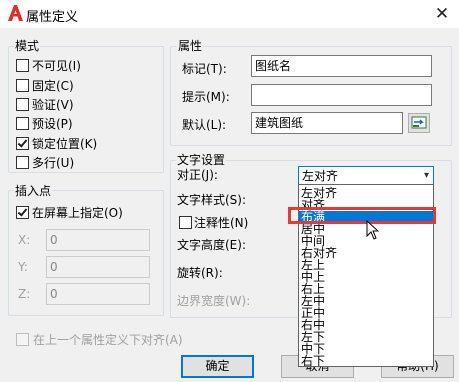 Image resolution: width=459 pixels, height=382 pixels. Describe the element at coordinates (108, 340) in the screenshot. I see `align-below-label: 在上一个属性定义下对齐(A)` at that location.